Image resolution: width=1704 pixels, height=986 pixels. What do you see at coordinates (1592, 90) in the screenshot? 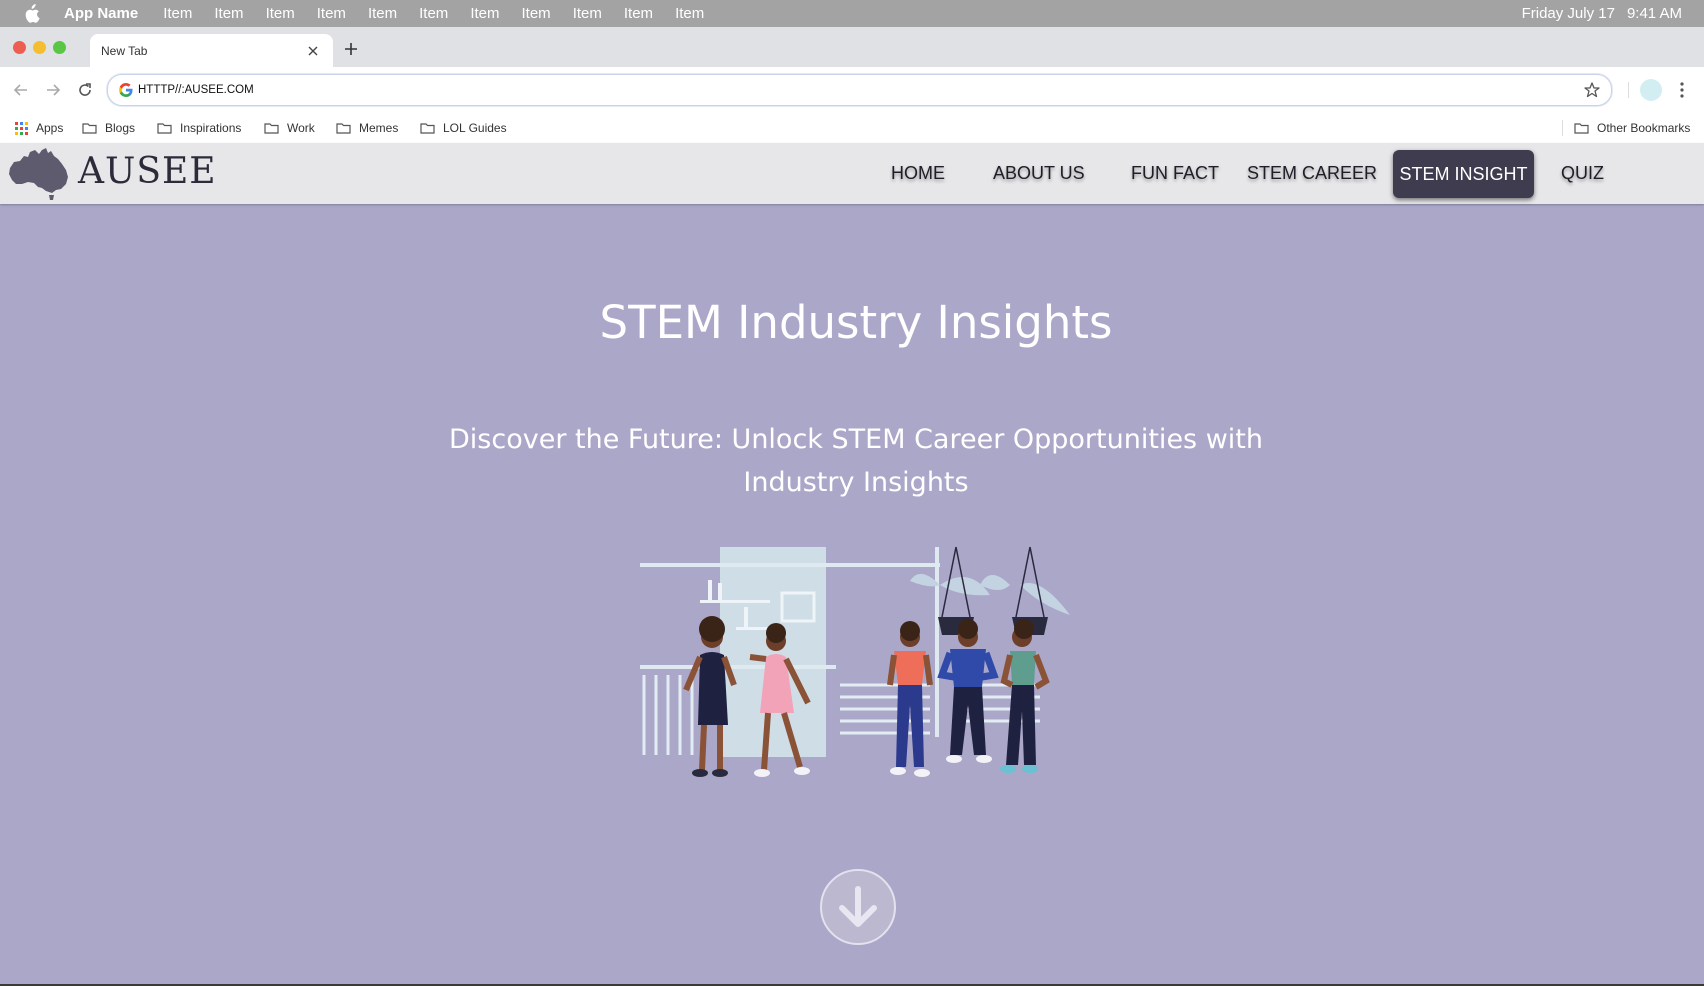
I see `bookmark-star-icon` at bounding box center [1592, 90].